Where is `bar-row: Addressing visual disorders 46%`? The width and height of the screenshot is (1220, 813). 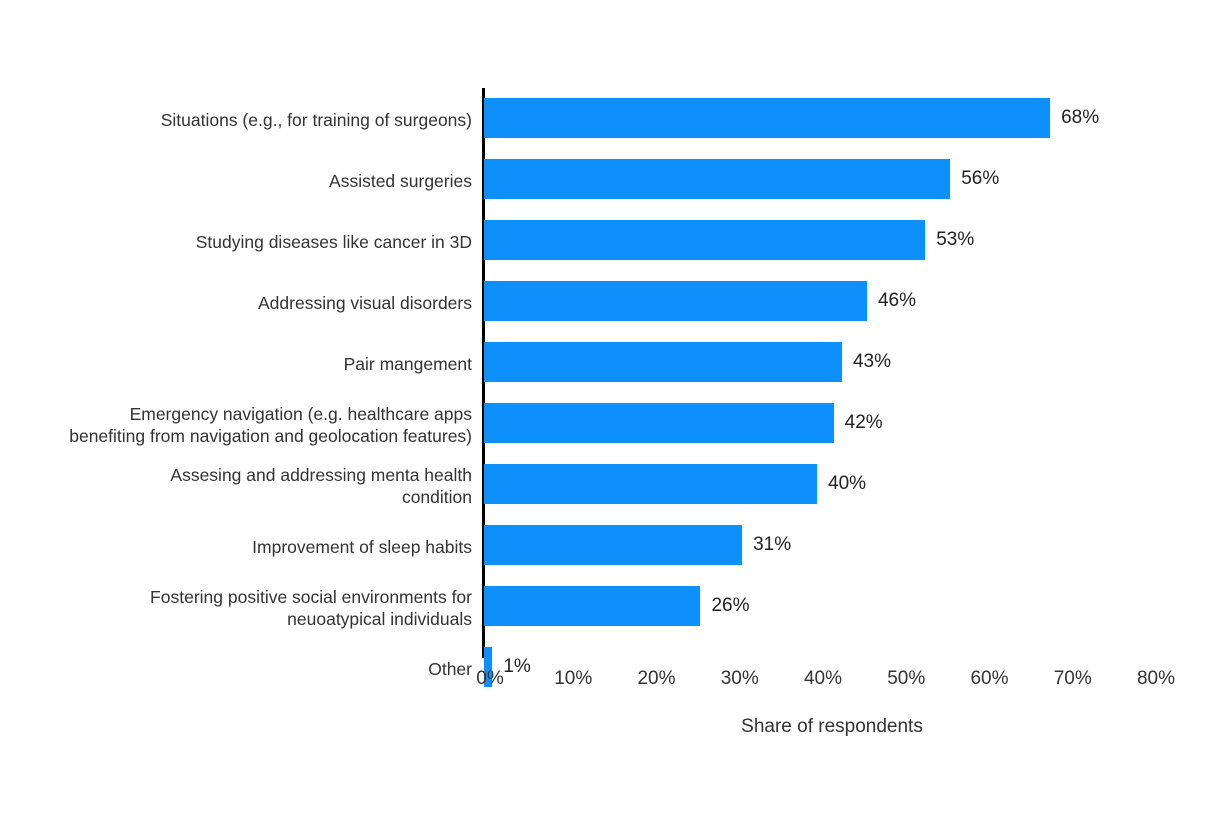 bar-row: Addressing visual disorders 46% is located at coordinates (610, 301).